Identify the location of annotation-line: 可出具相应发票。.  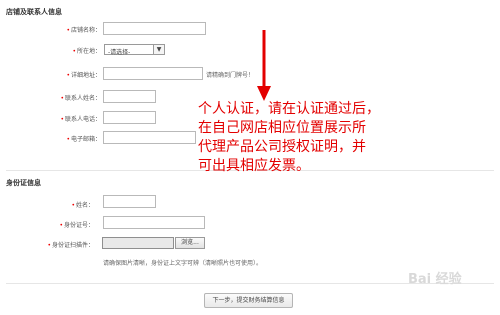
(254, 166).